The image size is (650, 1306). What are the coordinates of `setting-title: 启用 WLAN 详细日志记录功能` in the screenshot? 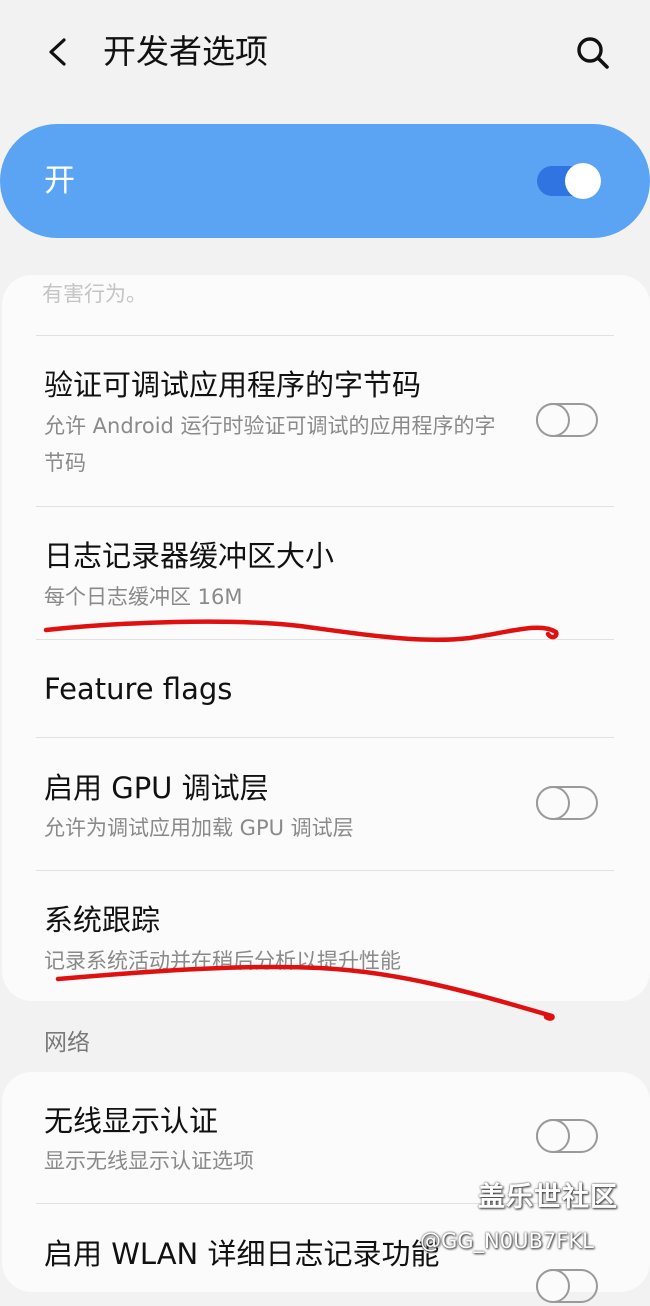 It's located at (242, 1254).